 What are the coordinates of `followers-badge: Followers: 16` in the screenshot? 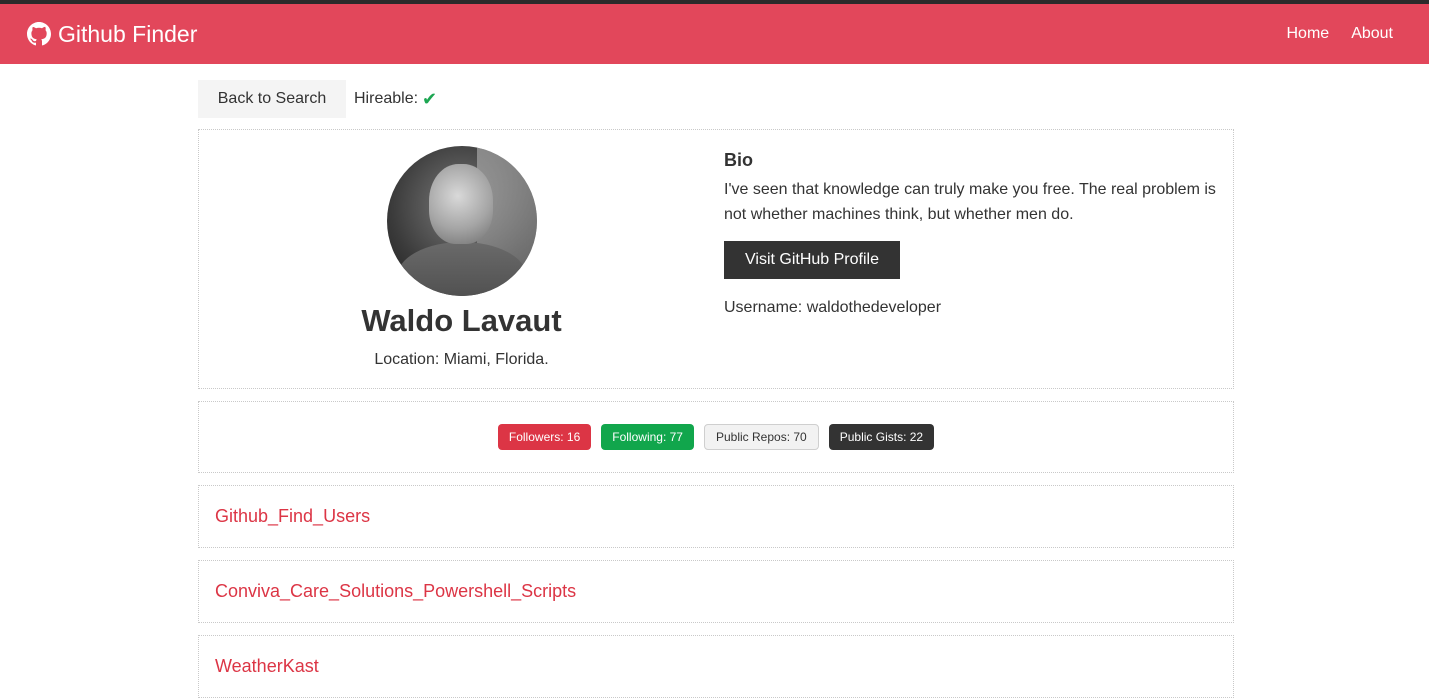 It's located at (544, 437).